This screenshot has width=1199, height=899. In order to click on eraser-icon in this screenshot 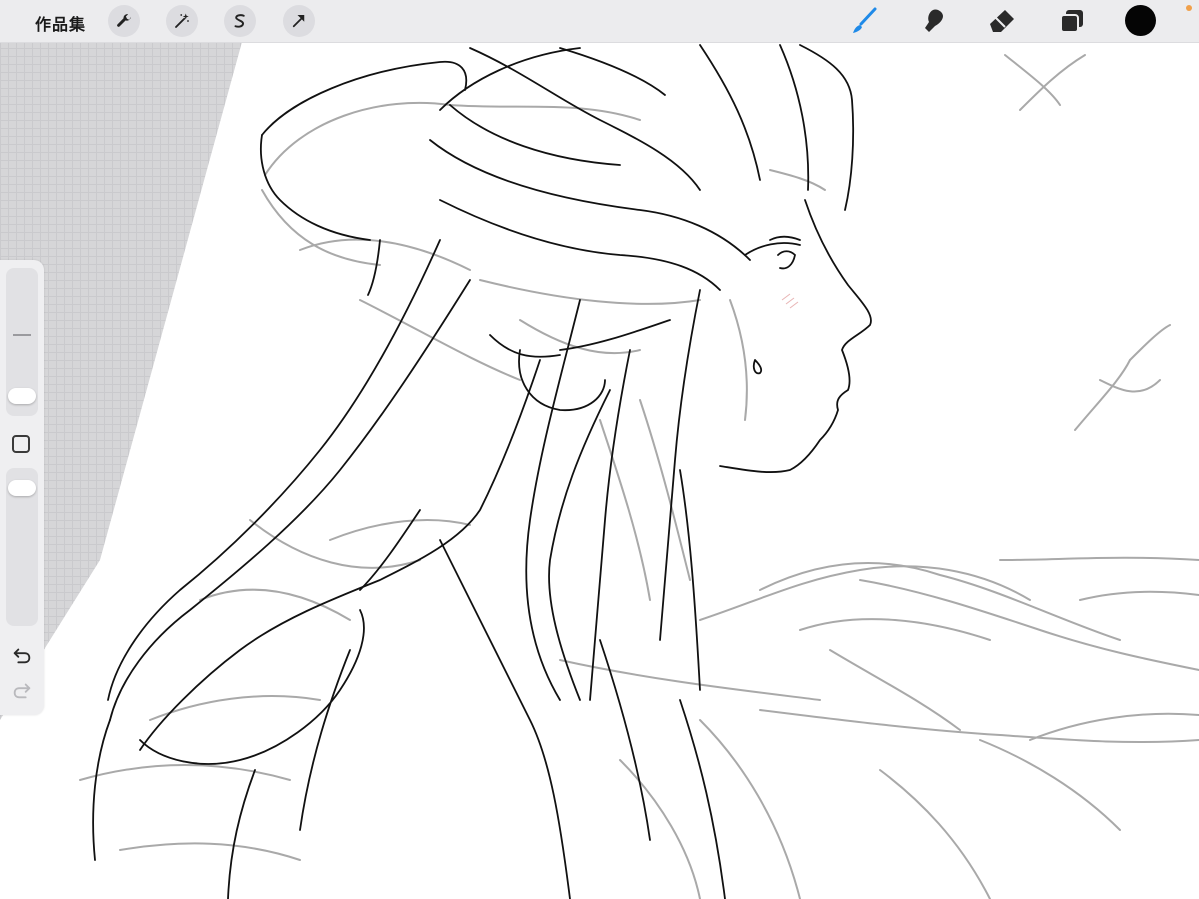, I will do `click(1002, 21)`.